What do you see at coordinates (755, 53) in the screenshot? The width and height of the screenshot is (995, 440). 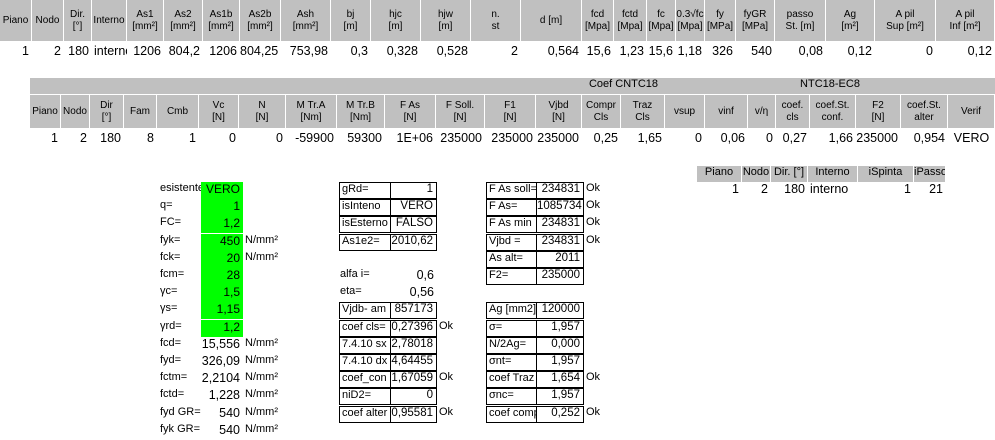 I see `t1-cell-19: 540` at bounding box center [755, 53].